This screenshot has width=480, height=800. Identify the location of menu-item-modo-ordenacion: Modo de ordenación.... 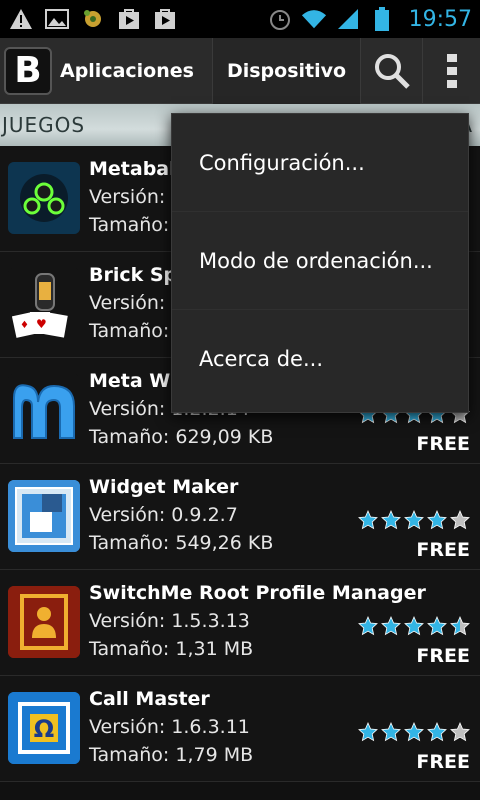
(320, 261).